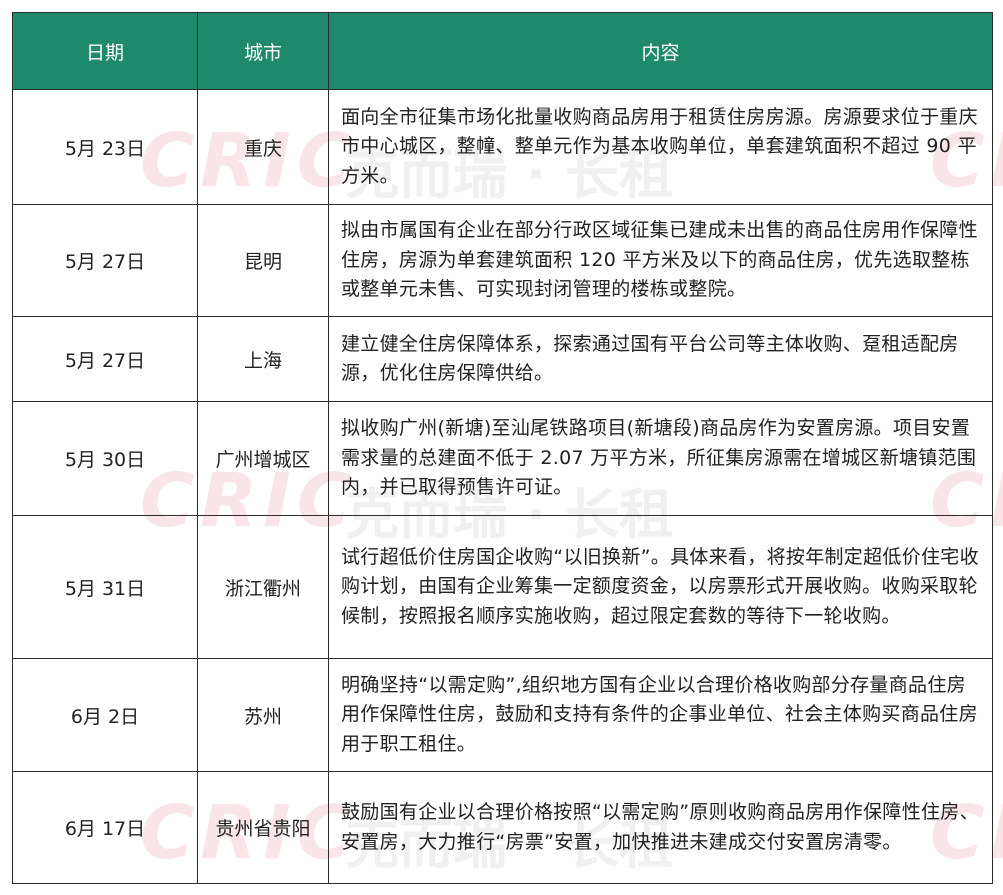  What do you see at coordinates (105, 587) in the screenshot?
I see `cell-date: 5月 31日` at bounding box center [105, 587].